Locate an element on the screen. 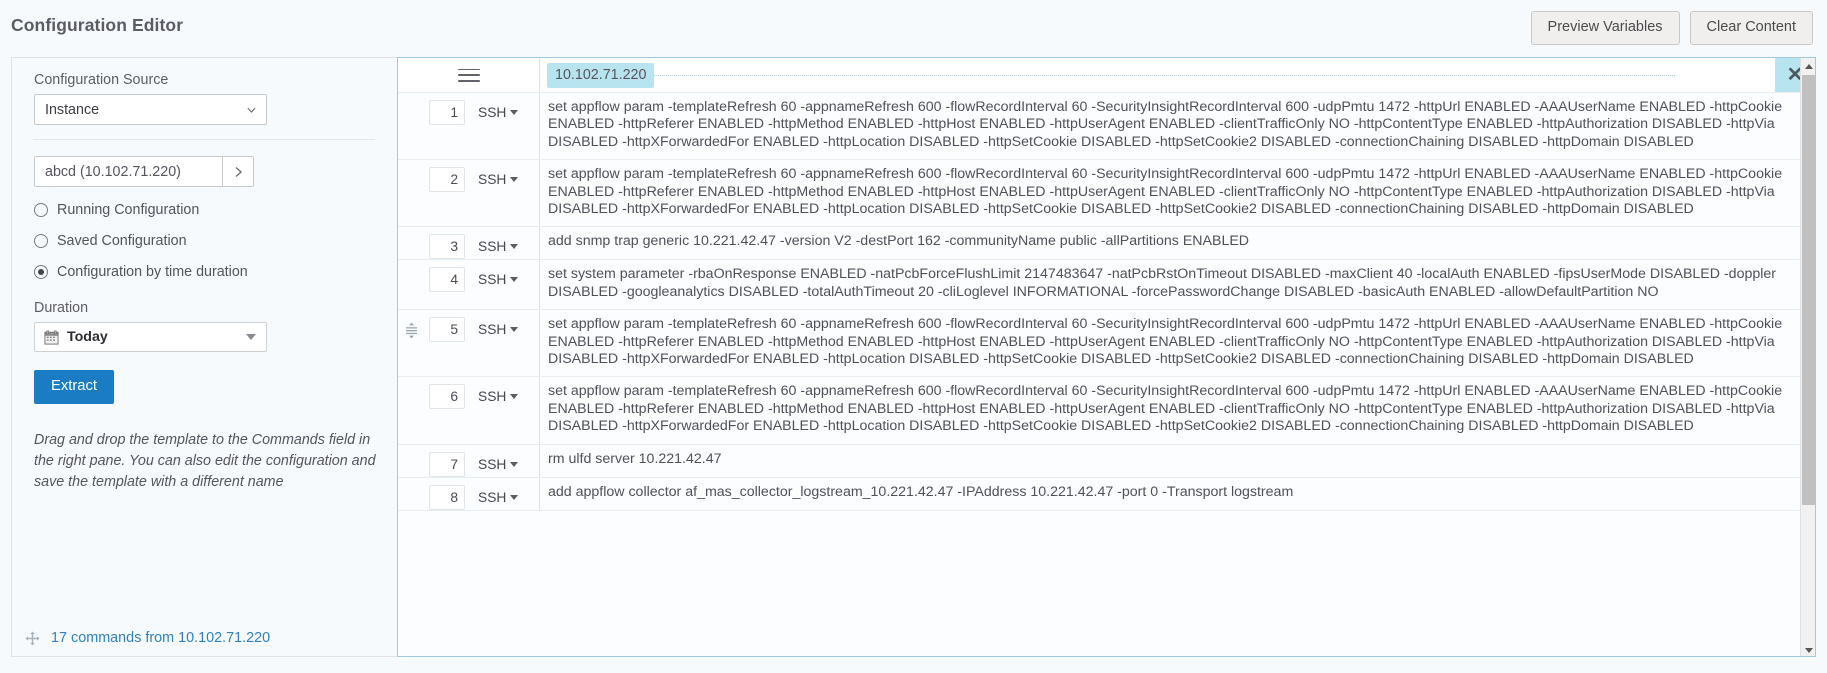 The width and height of the screenshot is (1827, 673). scroll-down-button is located at coordinates (1808, 649).